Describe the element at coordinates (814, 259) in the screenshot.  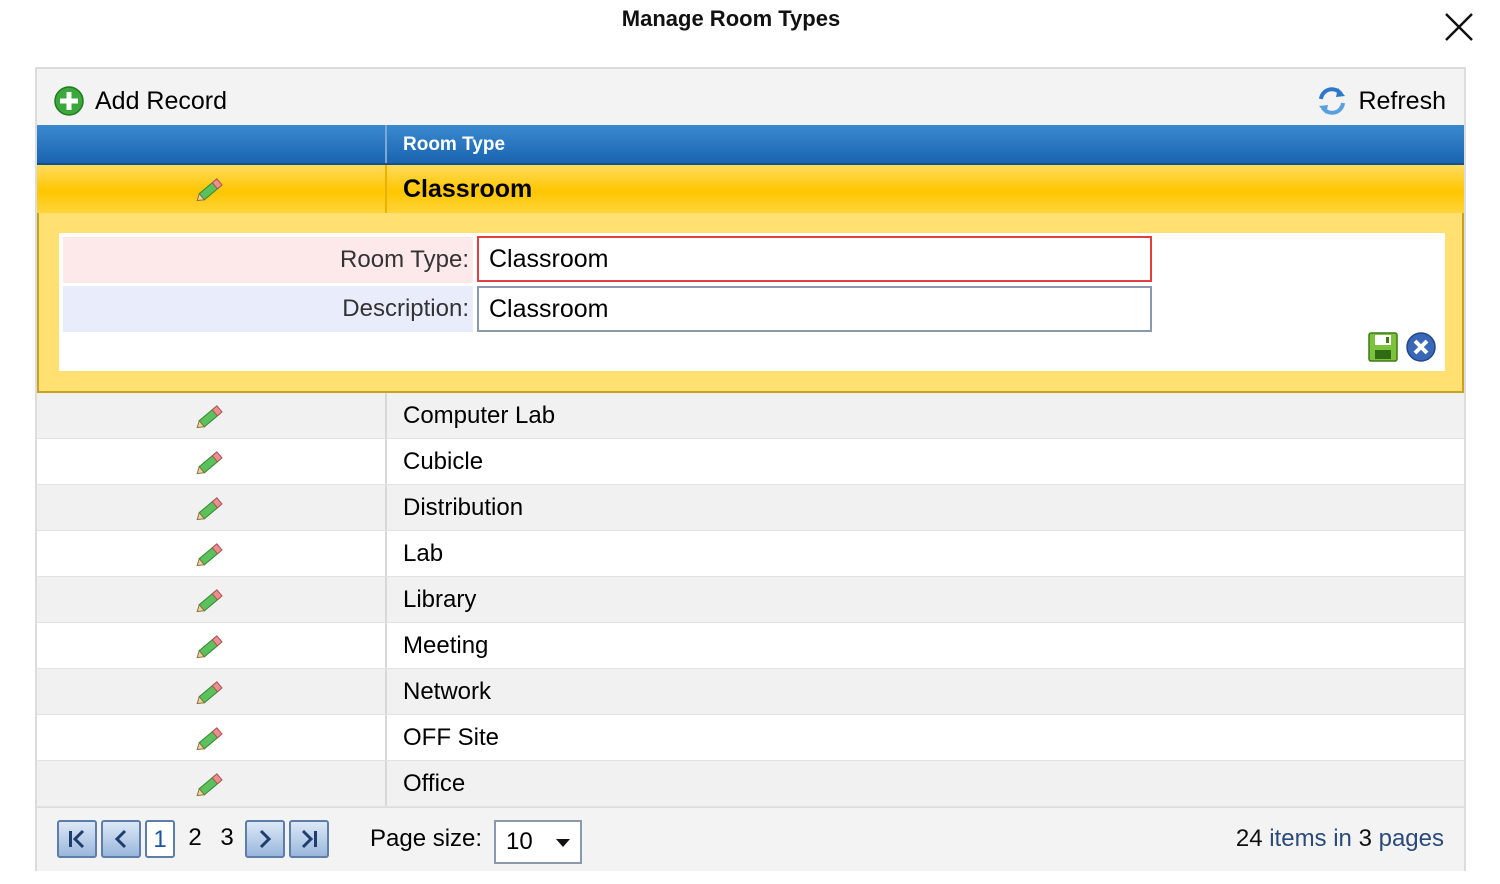
I see `room-type-input` at that location.